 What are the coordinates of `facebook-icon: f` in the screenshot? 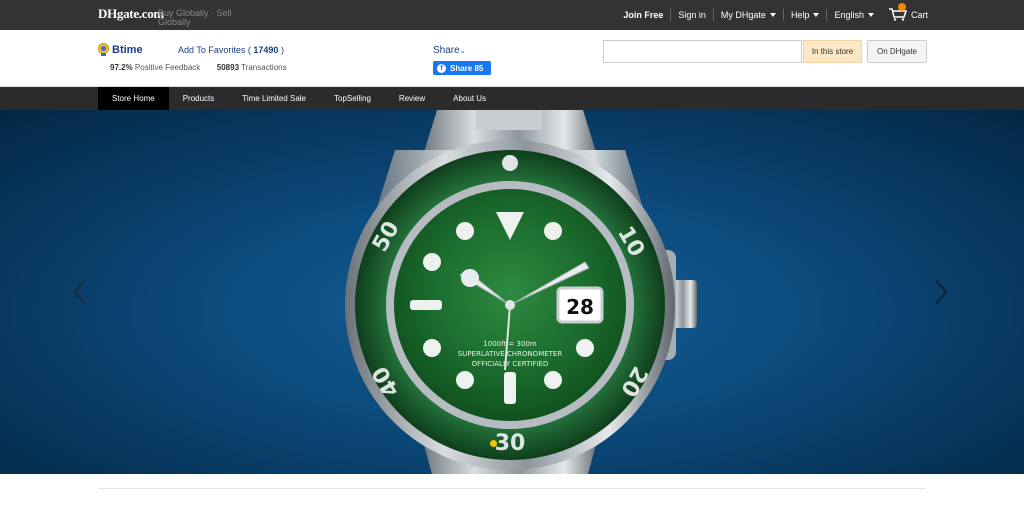 It's located at (441, 68).